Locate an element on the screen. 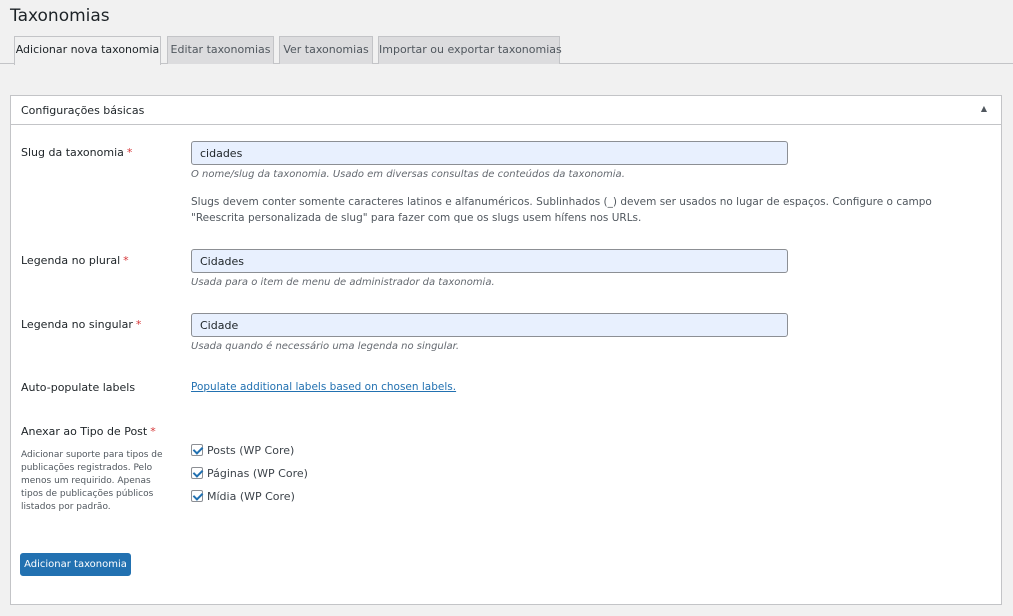 The image size is (1013, 616). media-checkbox is located at coordinates (197, 496).